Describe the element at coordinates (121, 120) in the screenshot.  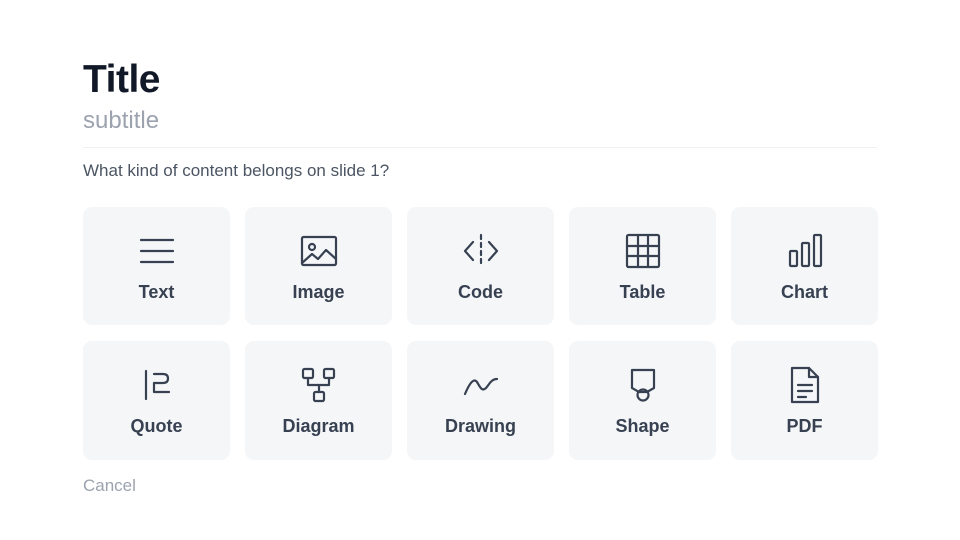
I see `slide-subtitle: subtitle` at that location.